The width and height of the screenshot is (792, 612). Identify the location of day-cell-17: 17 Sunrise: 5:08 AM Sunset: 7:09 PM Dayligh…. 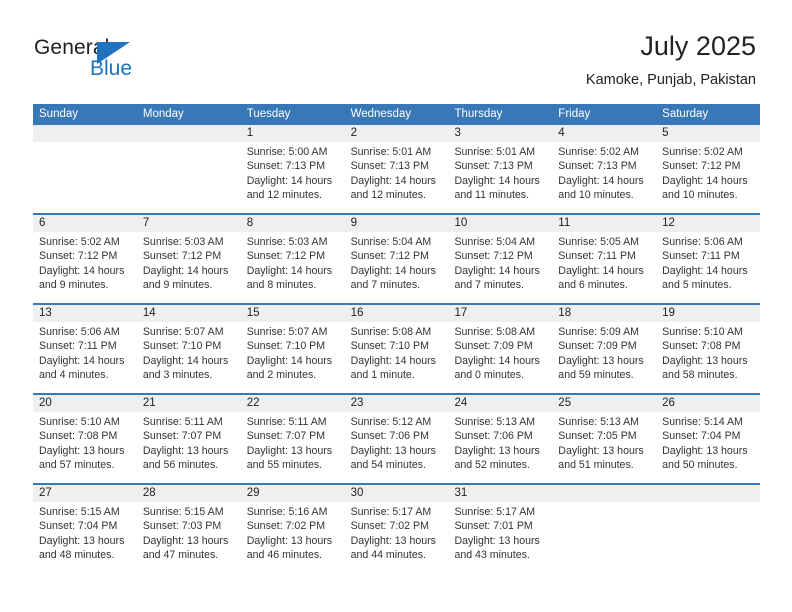
(500, 349).